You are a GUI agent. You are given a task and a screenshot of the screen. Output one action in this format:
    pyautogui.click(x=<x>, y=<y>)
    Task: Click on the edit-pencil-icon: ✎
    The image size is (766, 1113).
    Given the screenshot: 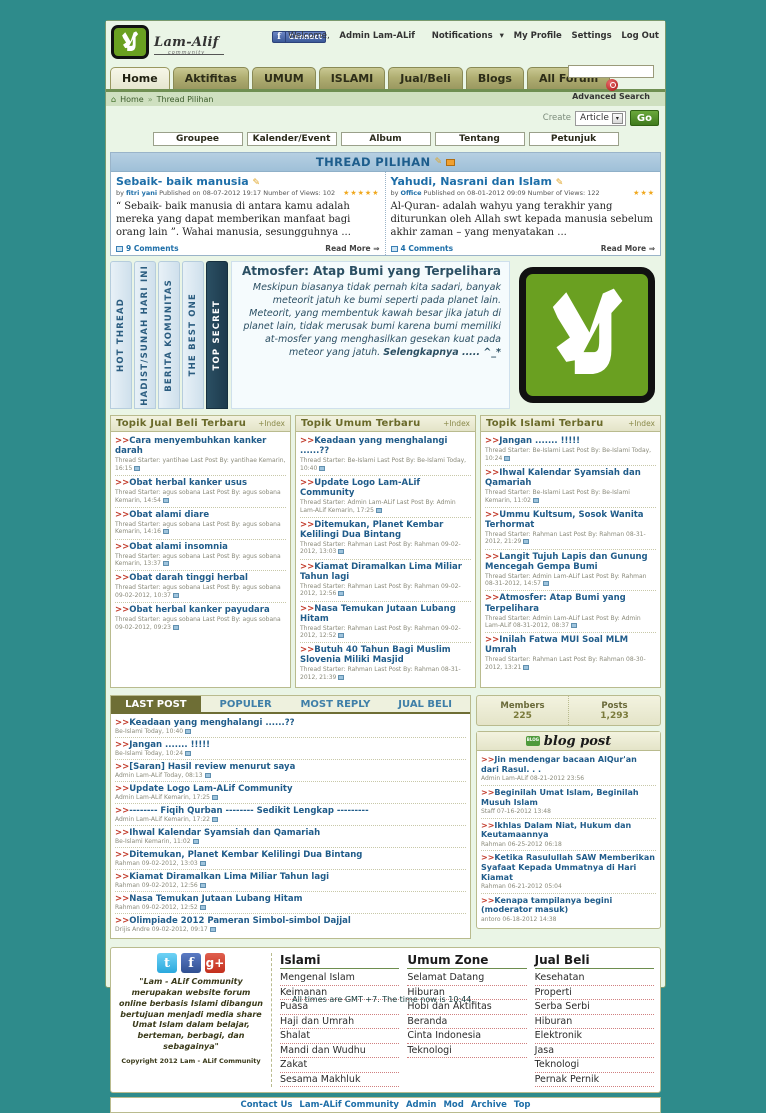 What is the action you would take?
    pyautogui.click(x=439, y=162)
    